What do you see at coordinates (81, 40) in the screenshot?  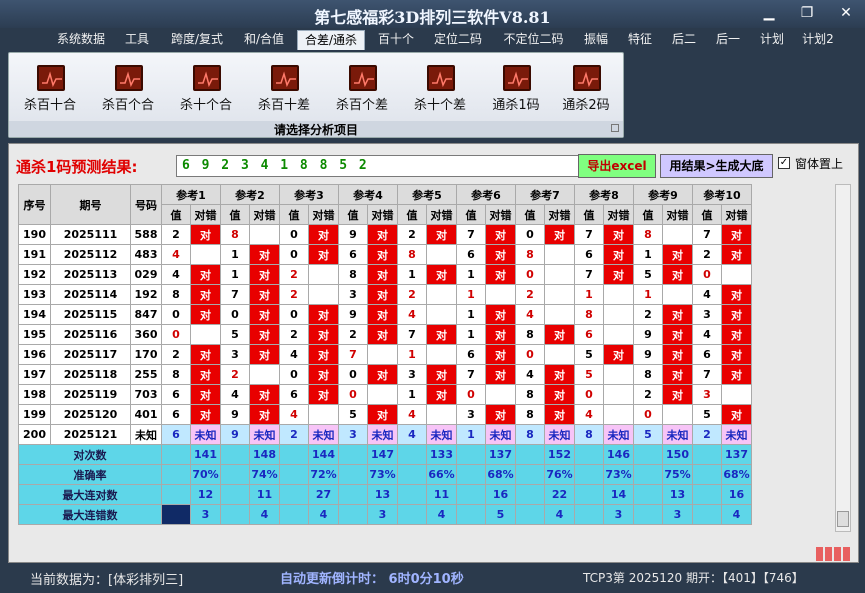 I see `menu-item: 系统数据` at bounding box center [81, 40].